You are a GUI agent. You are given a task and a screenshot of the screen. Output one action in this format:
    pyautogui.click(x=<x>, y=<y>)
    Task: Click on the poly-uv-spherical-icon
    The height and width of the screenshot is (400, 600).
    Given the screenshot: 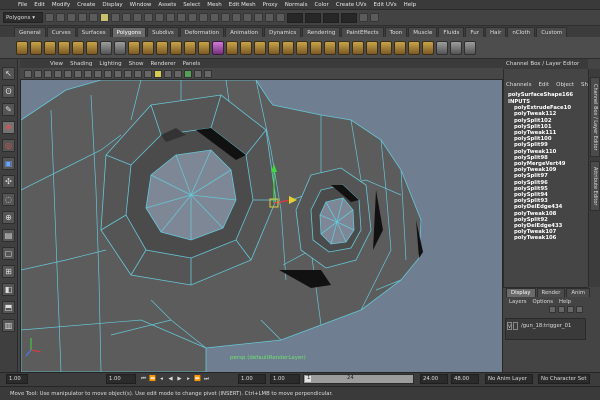 What is the action you would take?
    pyautogui.click(x=428, y=47)
    